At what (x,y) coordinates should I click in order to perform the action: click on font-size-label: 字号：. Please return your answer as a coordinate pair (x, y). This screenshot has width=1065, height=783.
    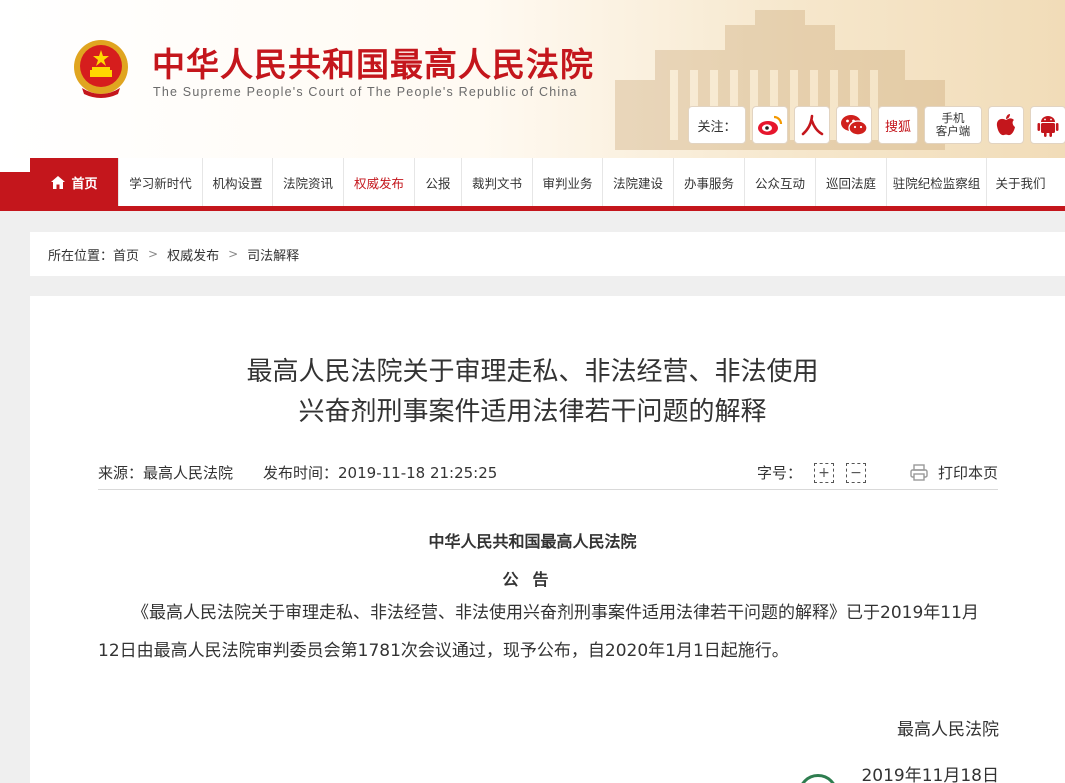
    Looking at the image, I should click on (779, 473).